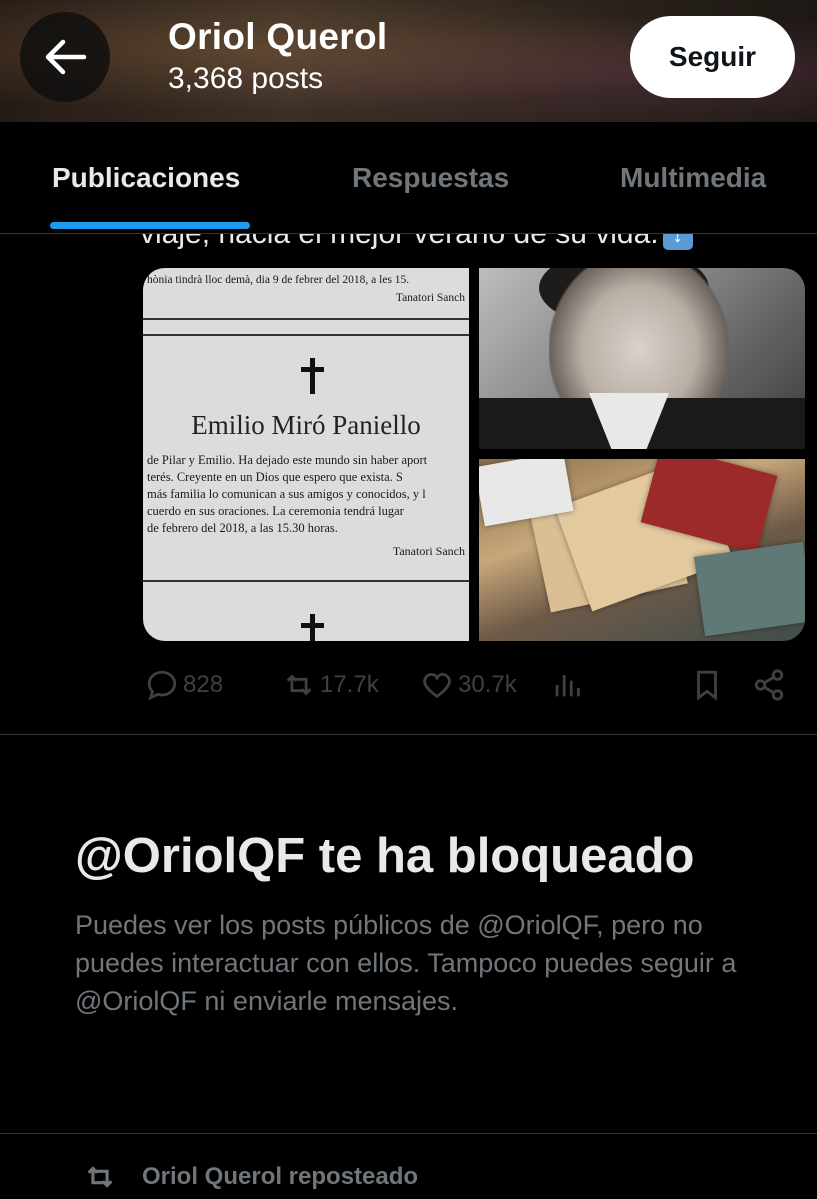 This screenshot has width=817, height=1199. I want to click on profile-title-block: Oriol Querol 3,368 posts, so click(277, 56).